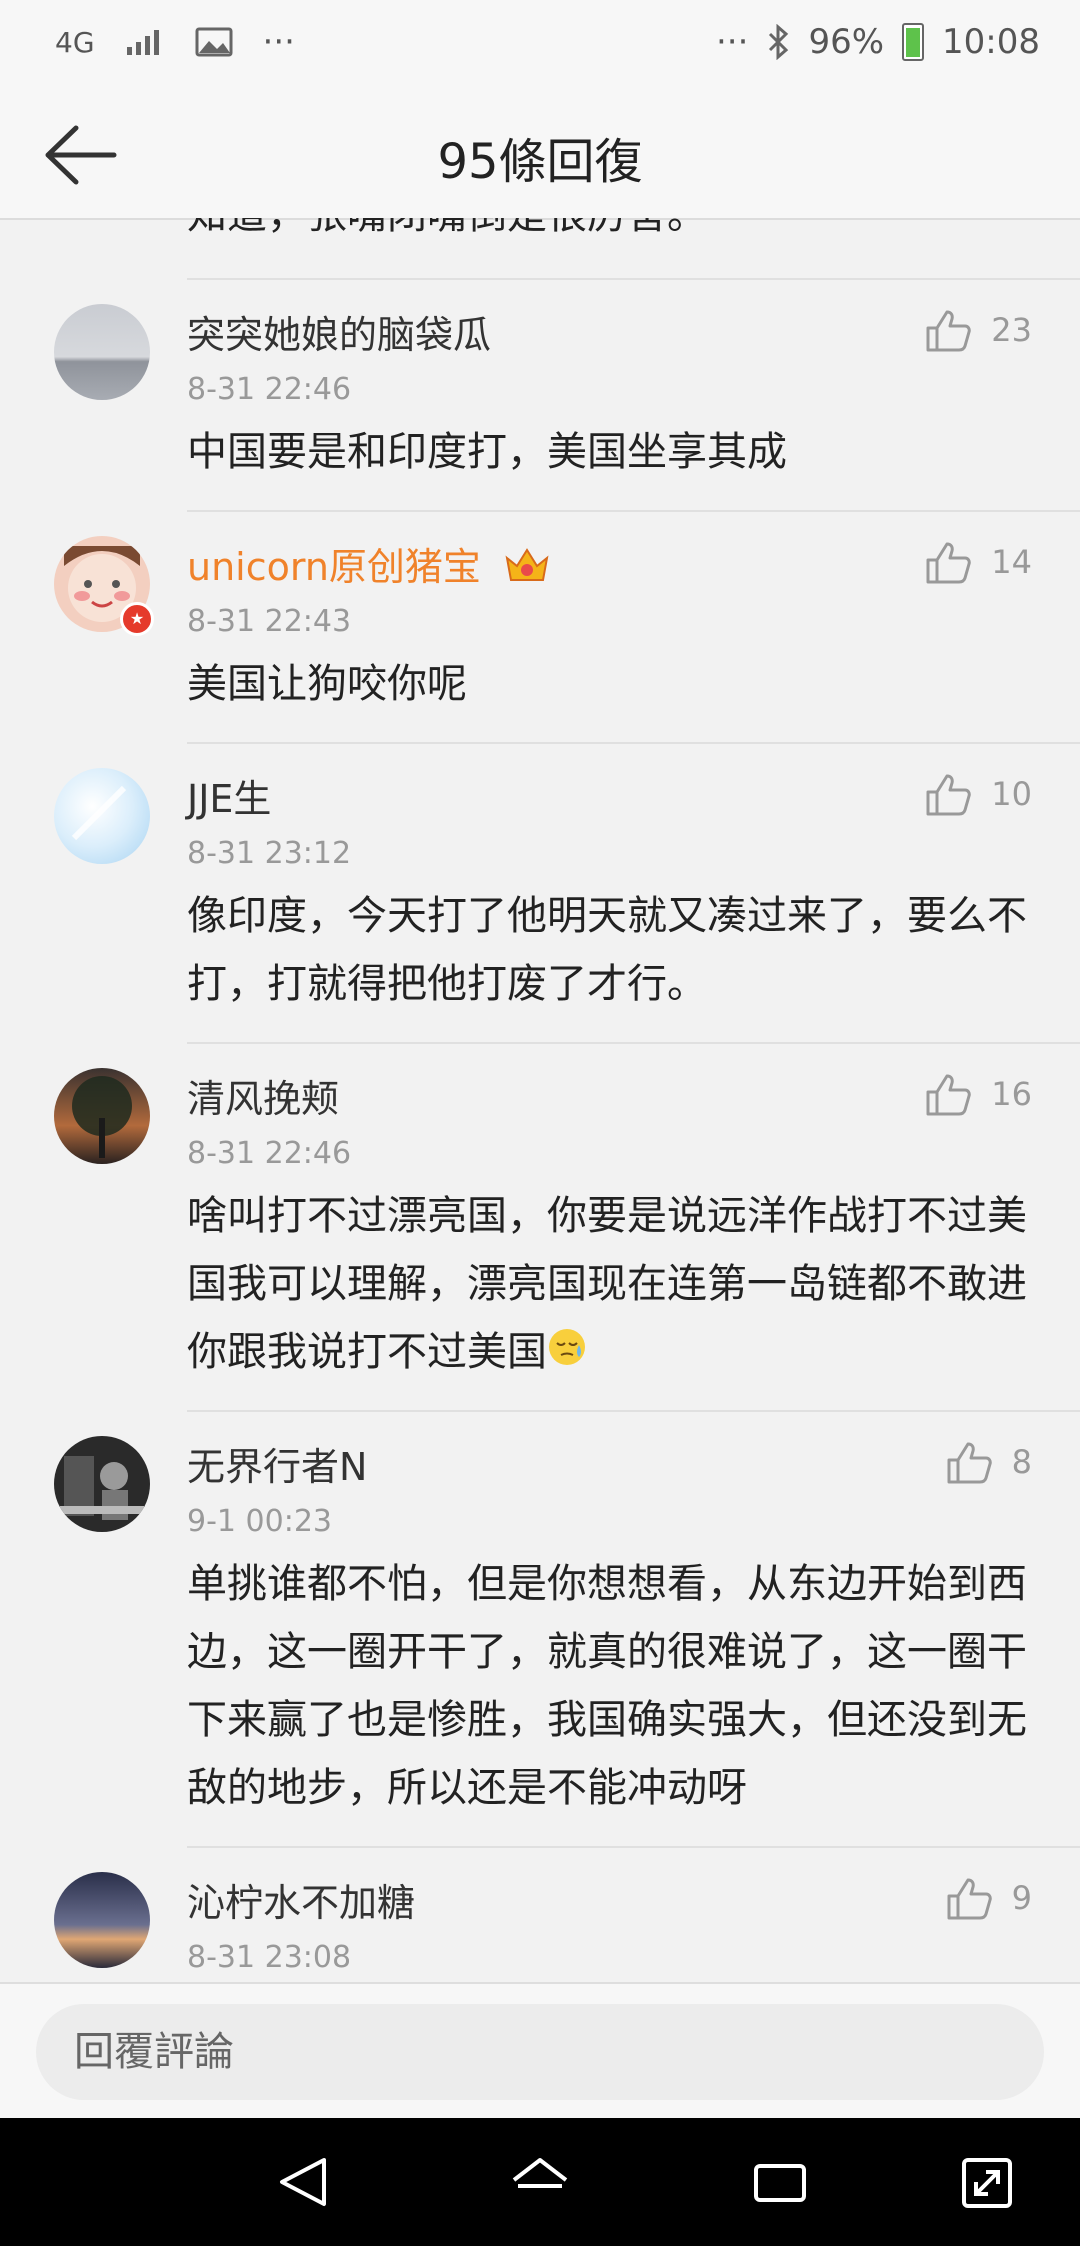 Image resolution: width=1080 pixels, height=2246 pixels. I want to click on reply-input: 回覆評論, so click(540, 2052).